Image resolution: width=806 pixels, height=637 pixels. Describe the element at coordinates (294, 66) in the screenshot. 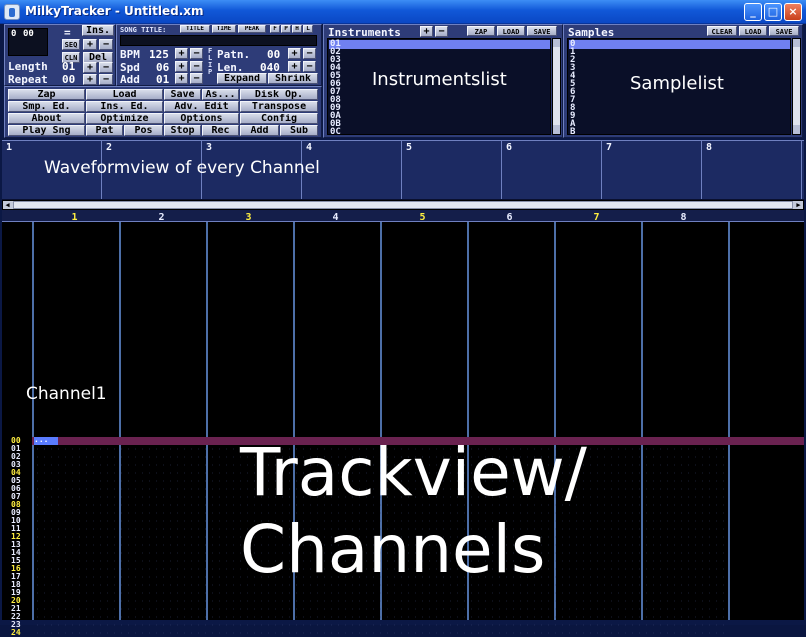

I see `pattern-length-plus-button: +` at that location.